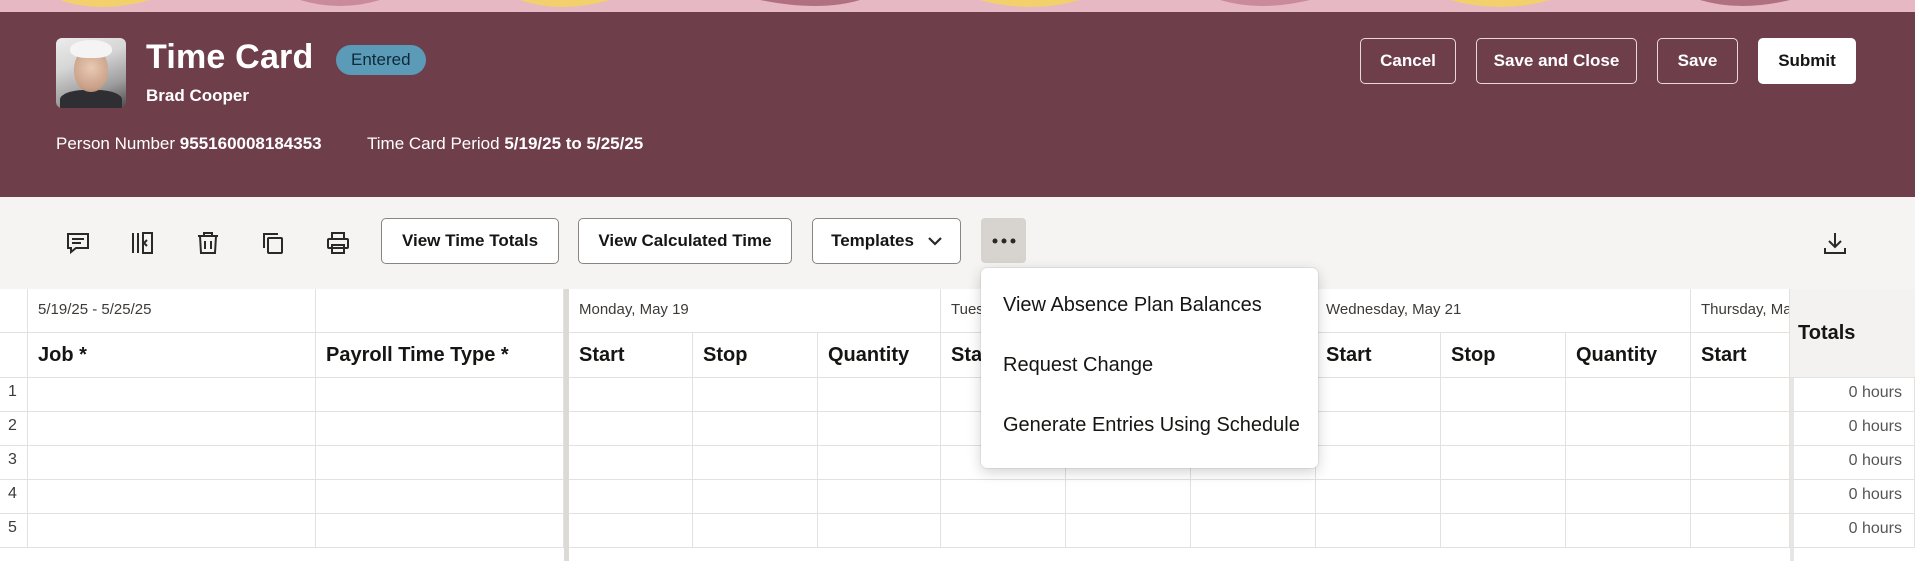 The width and height of the screenshot is (1915, 561). What do you see at coordinates (197, 95) in the screenshot?
I see `person-name: Brad Cooper` at bounding box center [197, 95].